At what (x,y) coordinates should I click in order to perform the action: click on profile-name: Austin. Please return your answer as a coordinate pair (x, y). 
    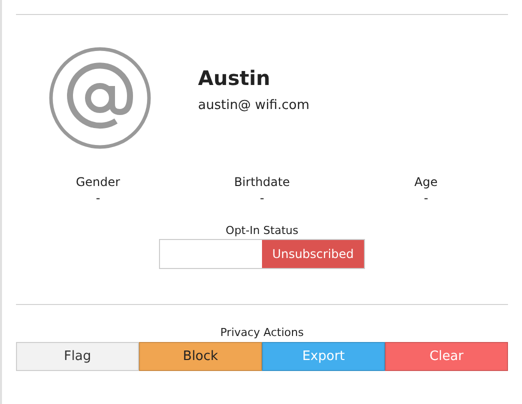
    Looking at the image, I should click on (235, 78).